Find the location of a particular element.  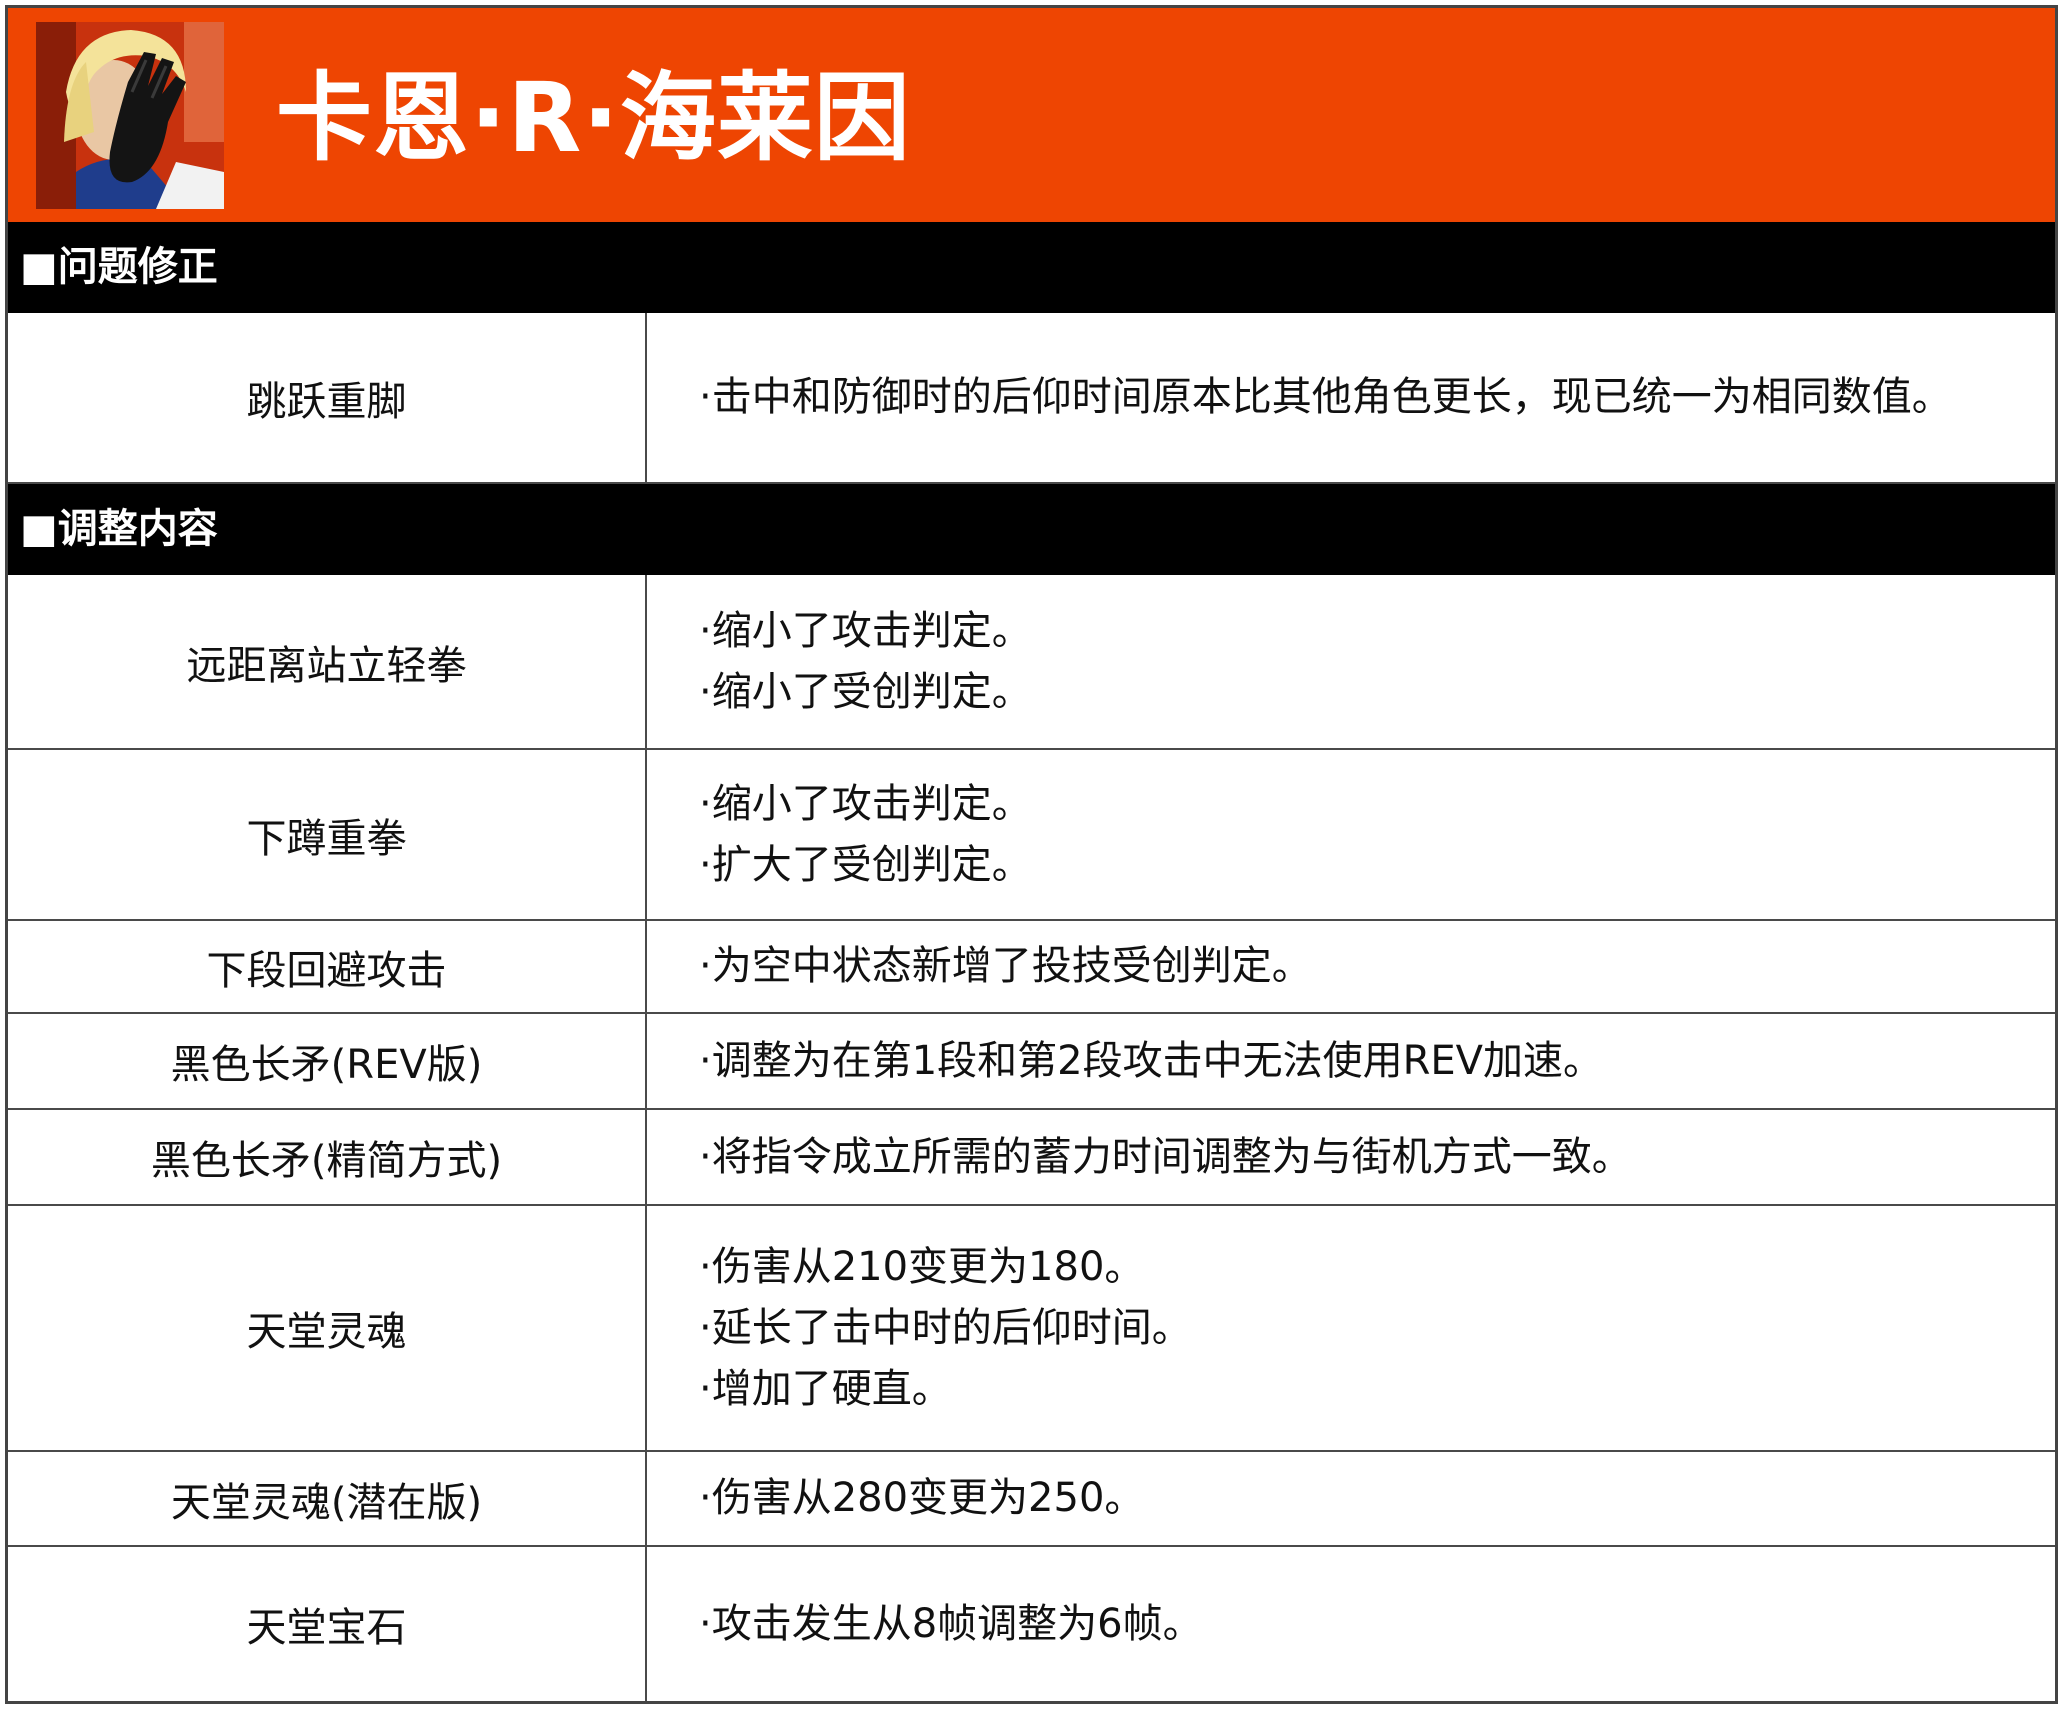

change-description-cell: ·调整为在第1段和第2段攻击中无法使用REV加速。 is located at coordinates (1350, 1061).